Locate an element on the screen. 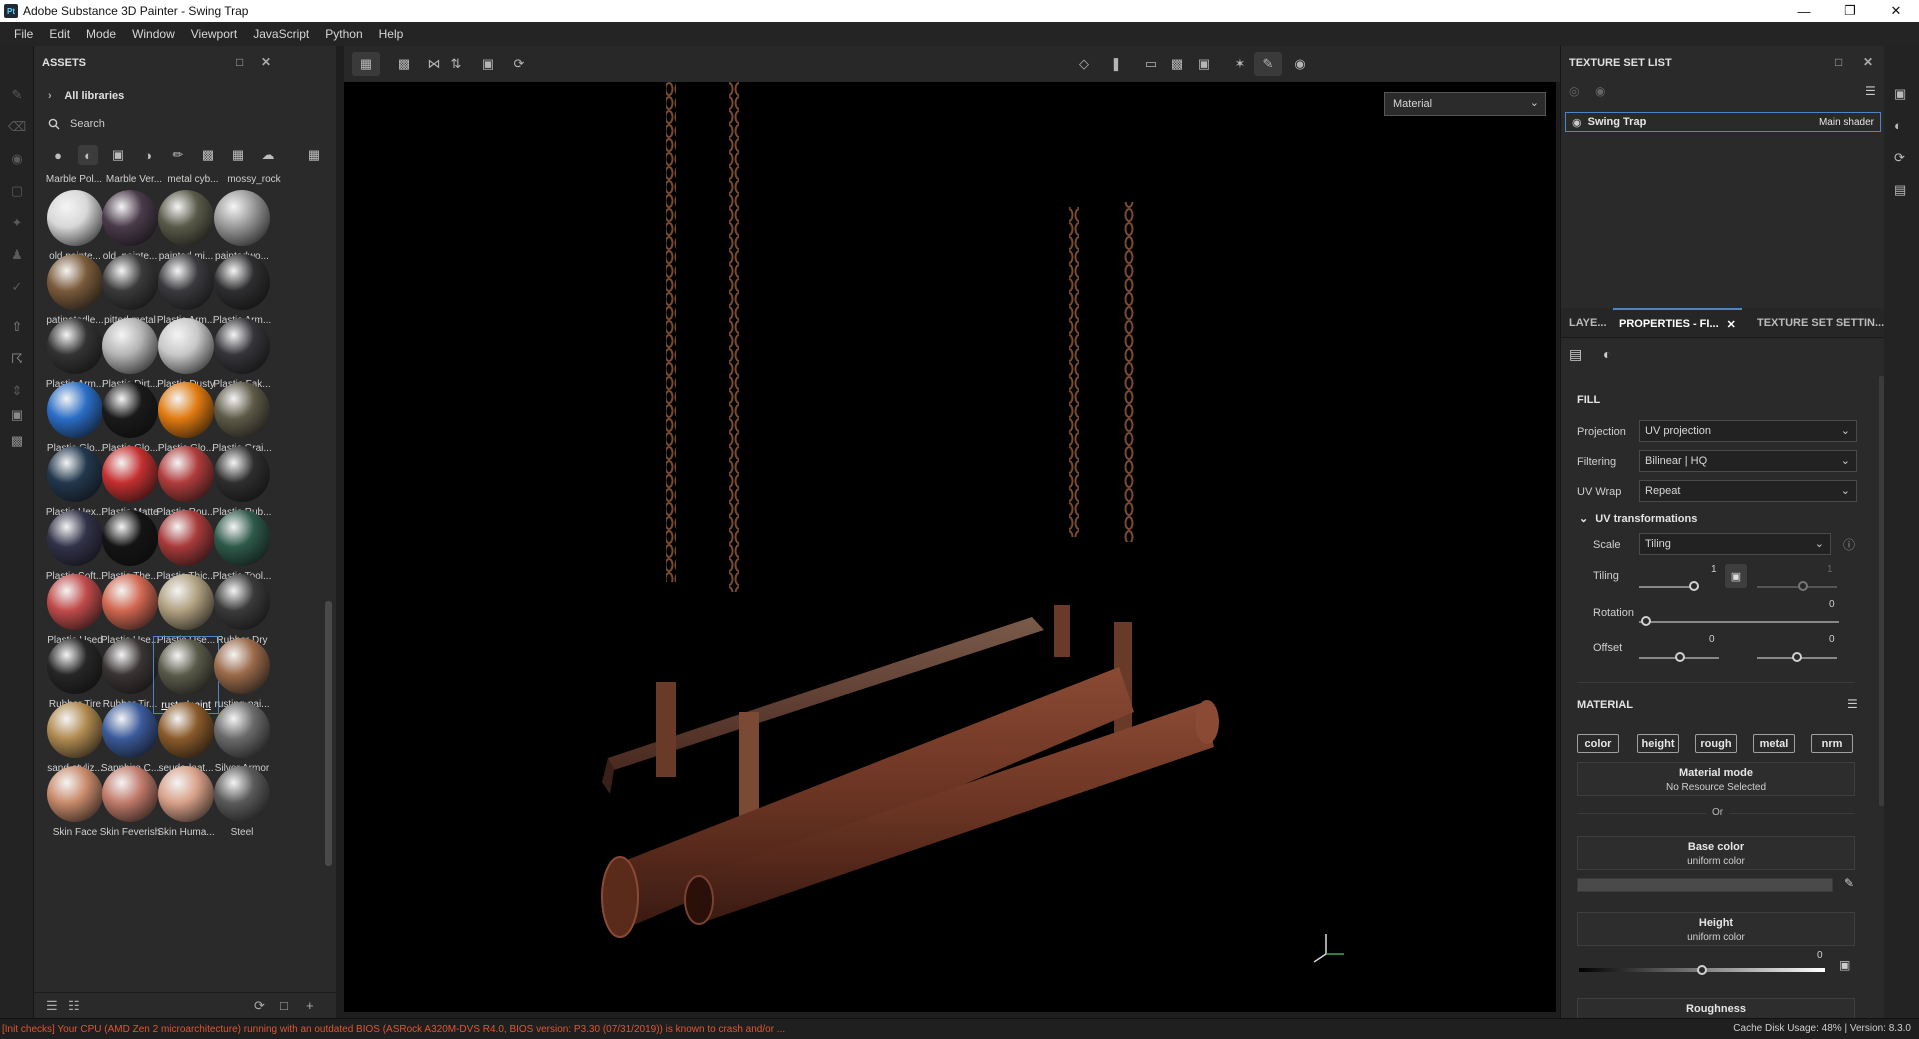 This screenshot has height=1039, width=1919. menu-viewport: Viewport is located at coordinates (214, 34).